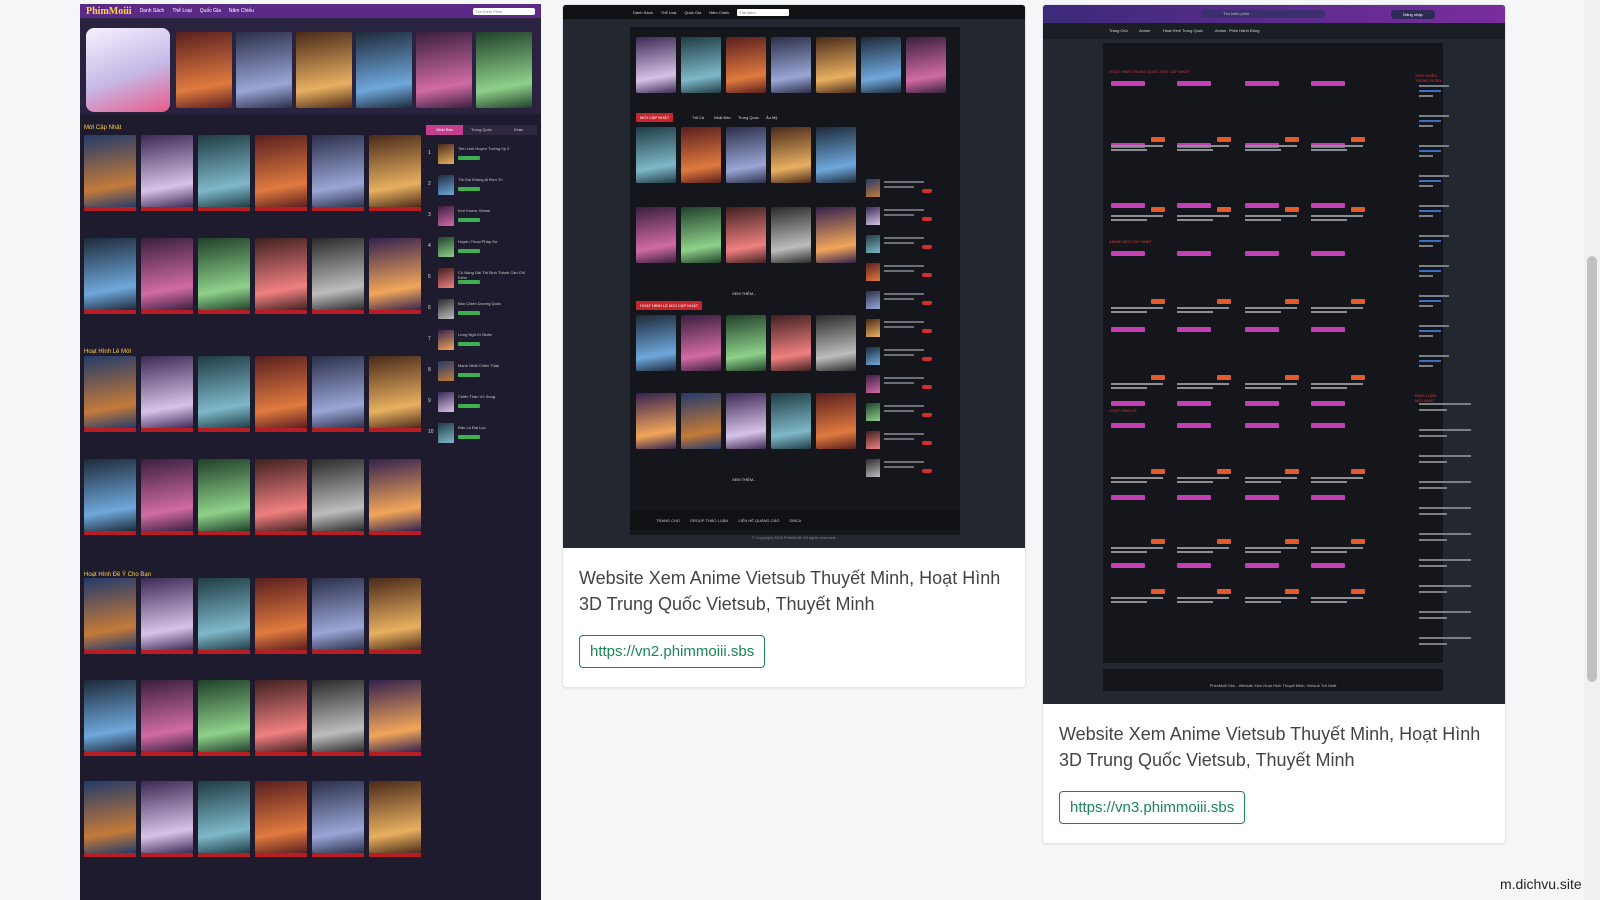  What do you see at coordinates (771, 117) in the screenshot?
I see `tab-west: Âu Mỹ` at bounding box center [771, 117].